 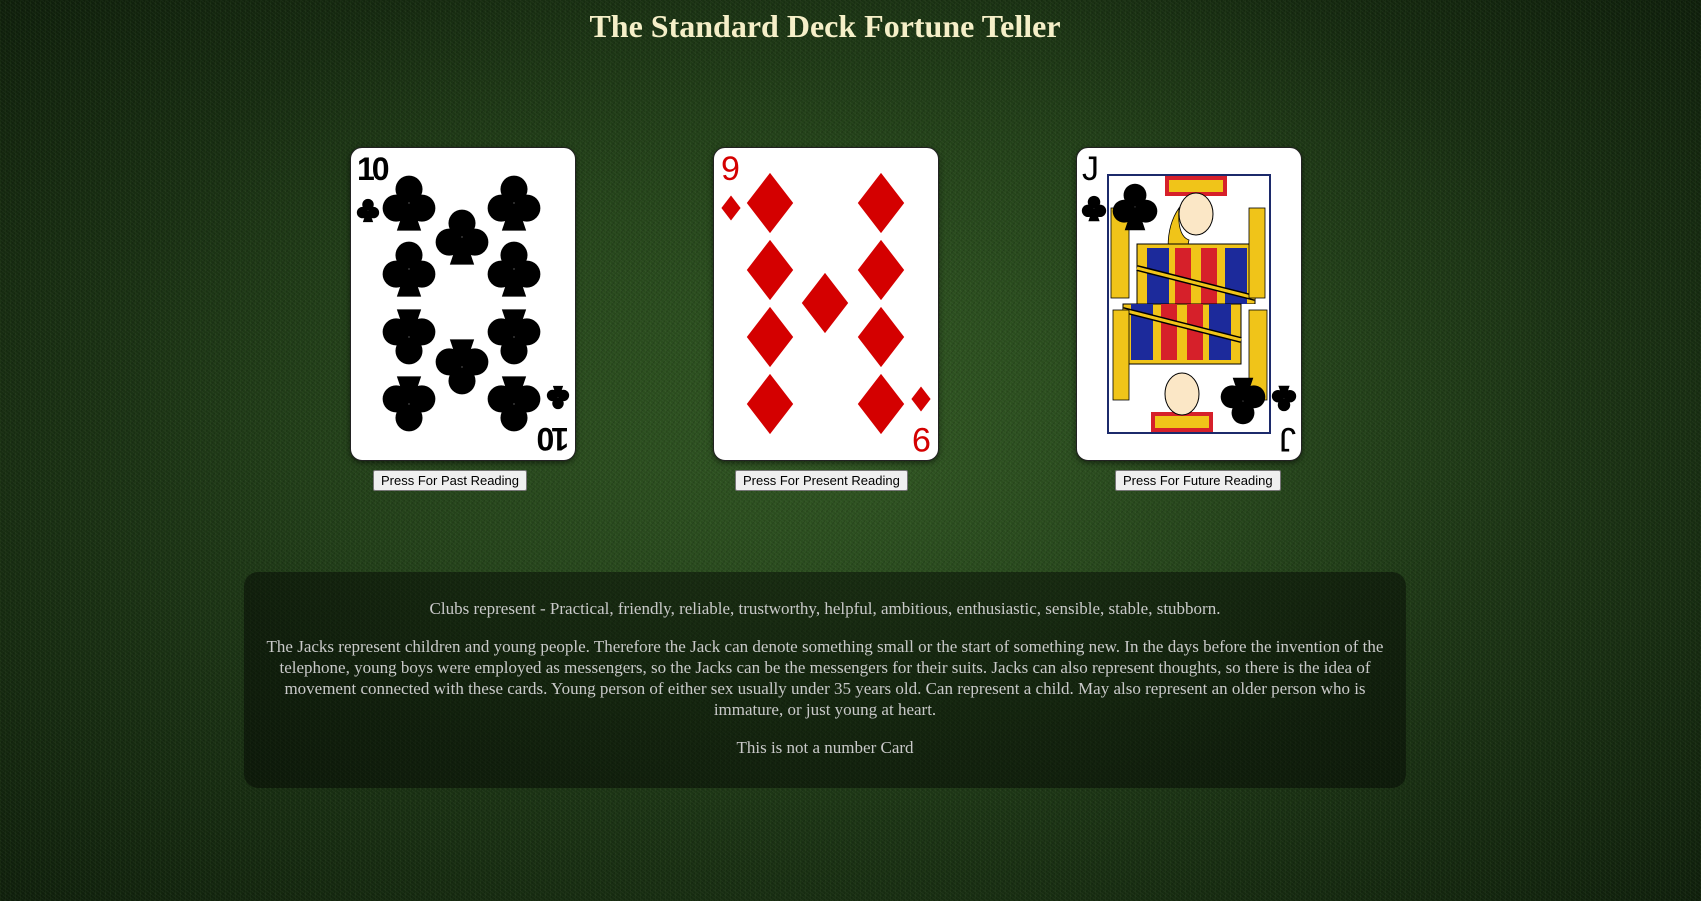 I want to click on card-rank-top: J, so click(x=1090, y=169).